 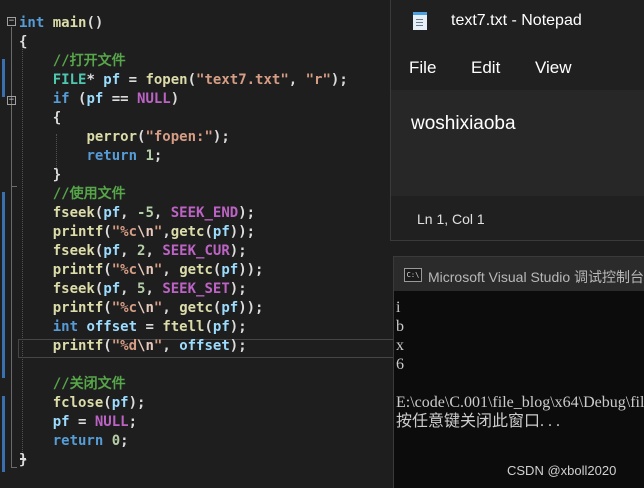 I want to click on code-token: =, so click(x=150, y=327).